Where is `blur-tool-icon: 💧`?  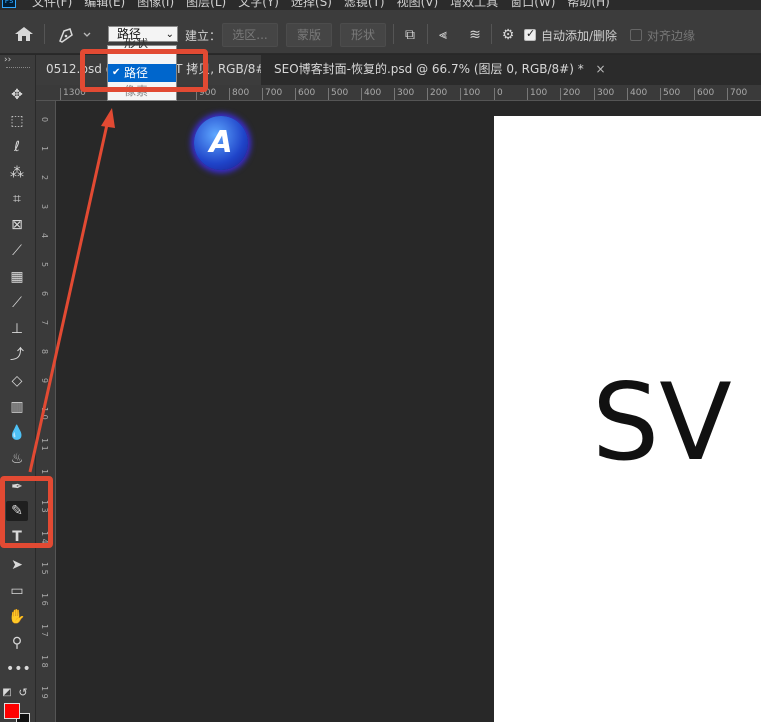
blur-tool-icon: 💧 is located at coordinates (17, 433).